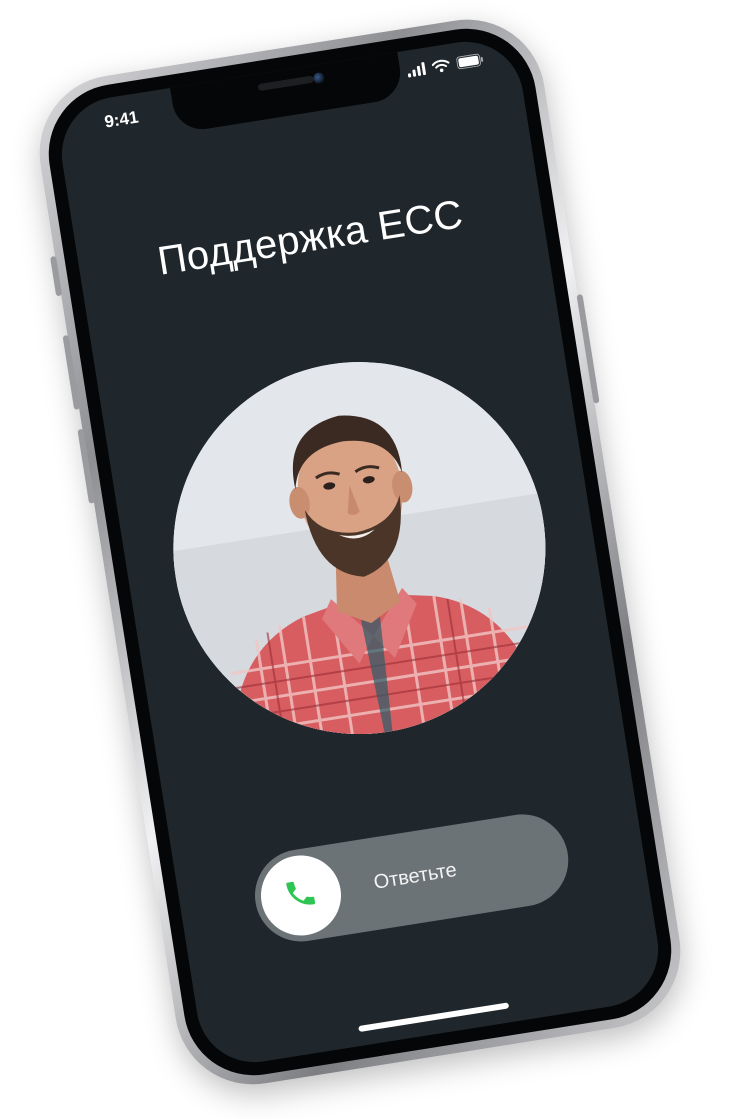 This screenshot has width=738, height=1119. I want to click on phone-icon, so click(301, 896).